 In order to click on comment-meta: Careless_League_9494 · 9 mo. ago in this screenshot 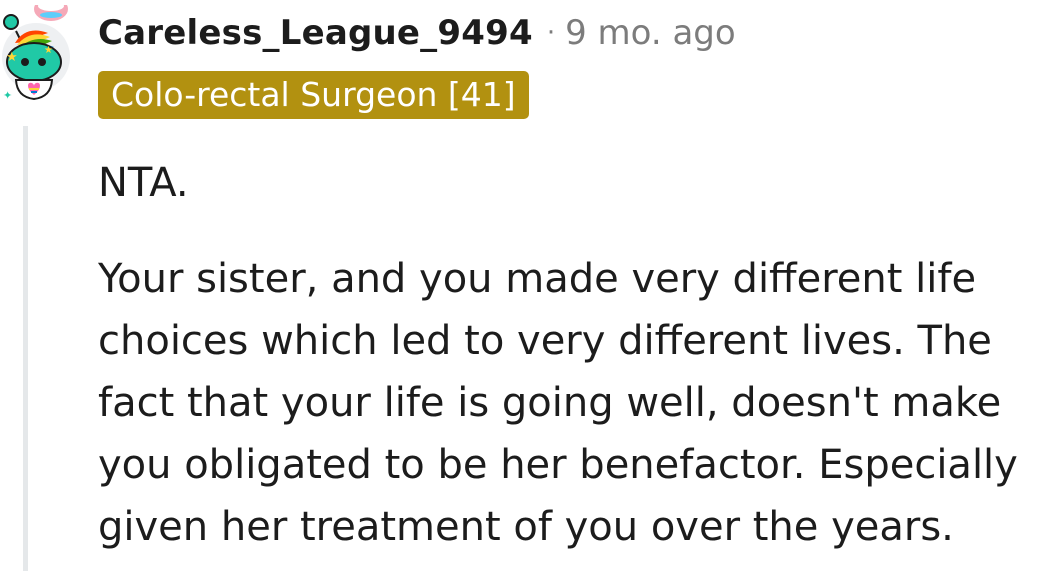, I will do `click(417, 33)`.